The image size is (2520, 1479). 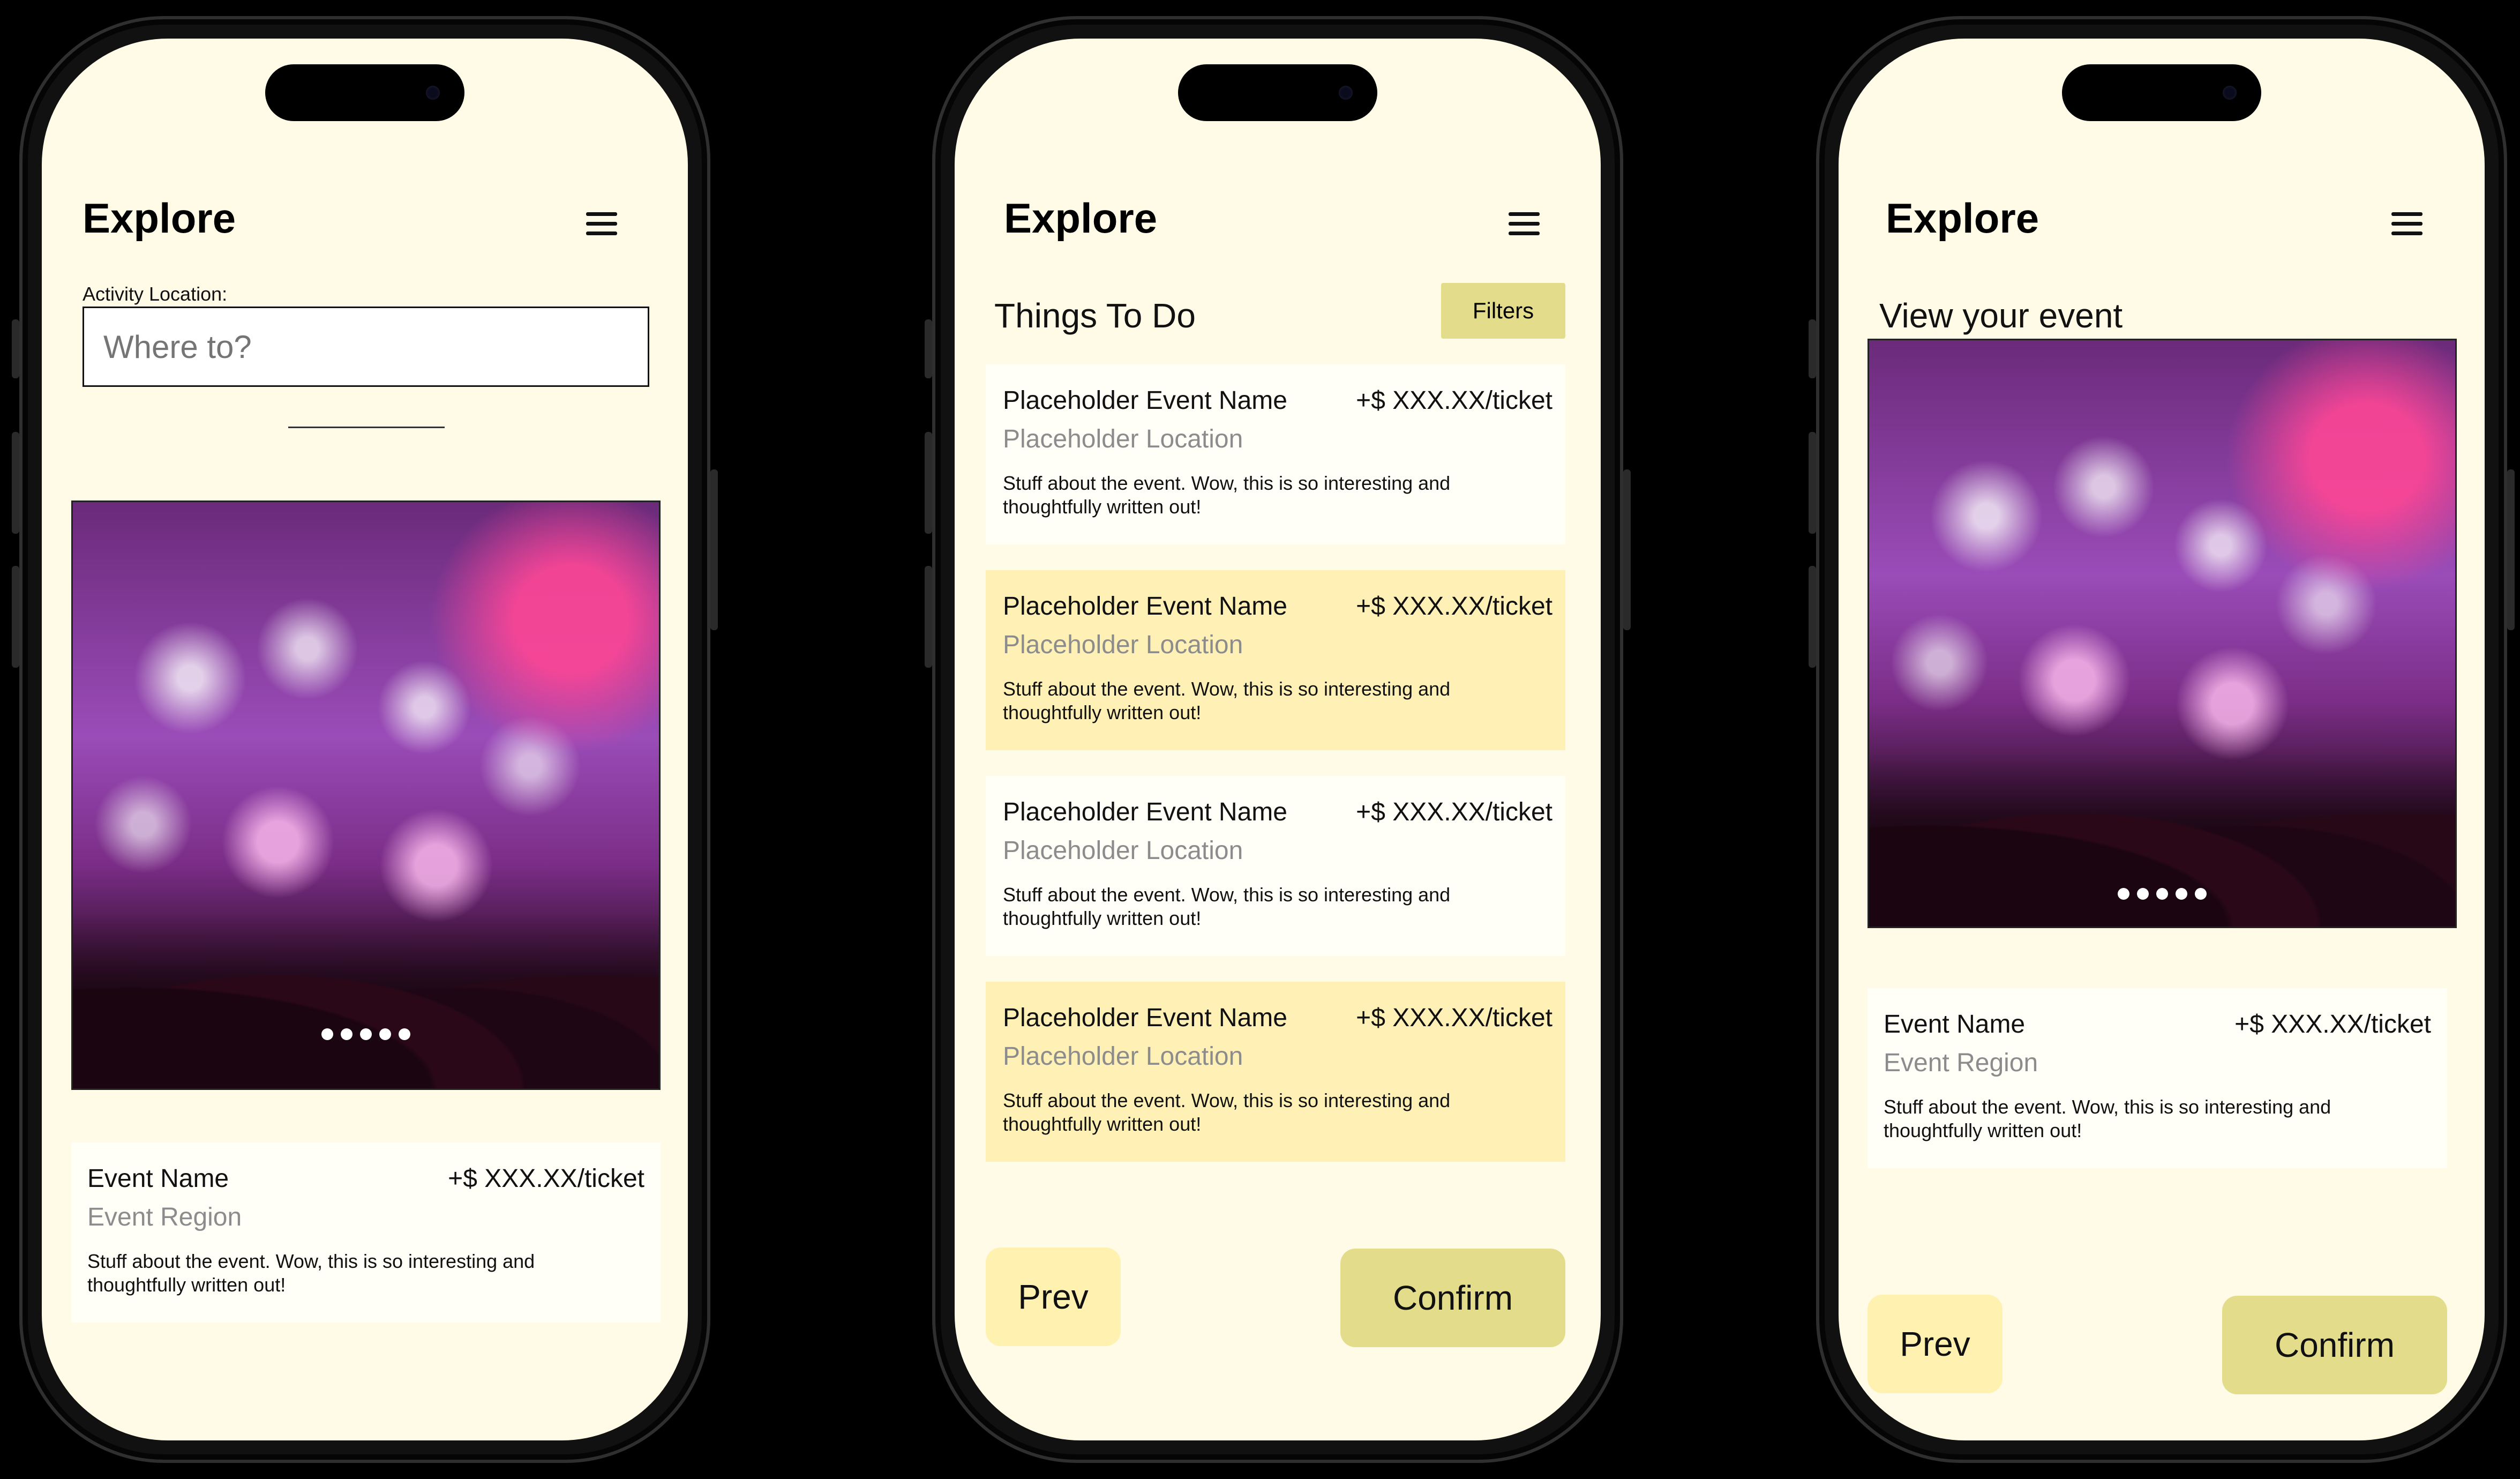 I want to click on location-search-input, so click(x=365, y=347).